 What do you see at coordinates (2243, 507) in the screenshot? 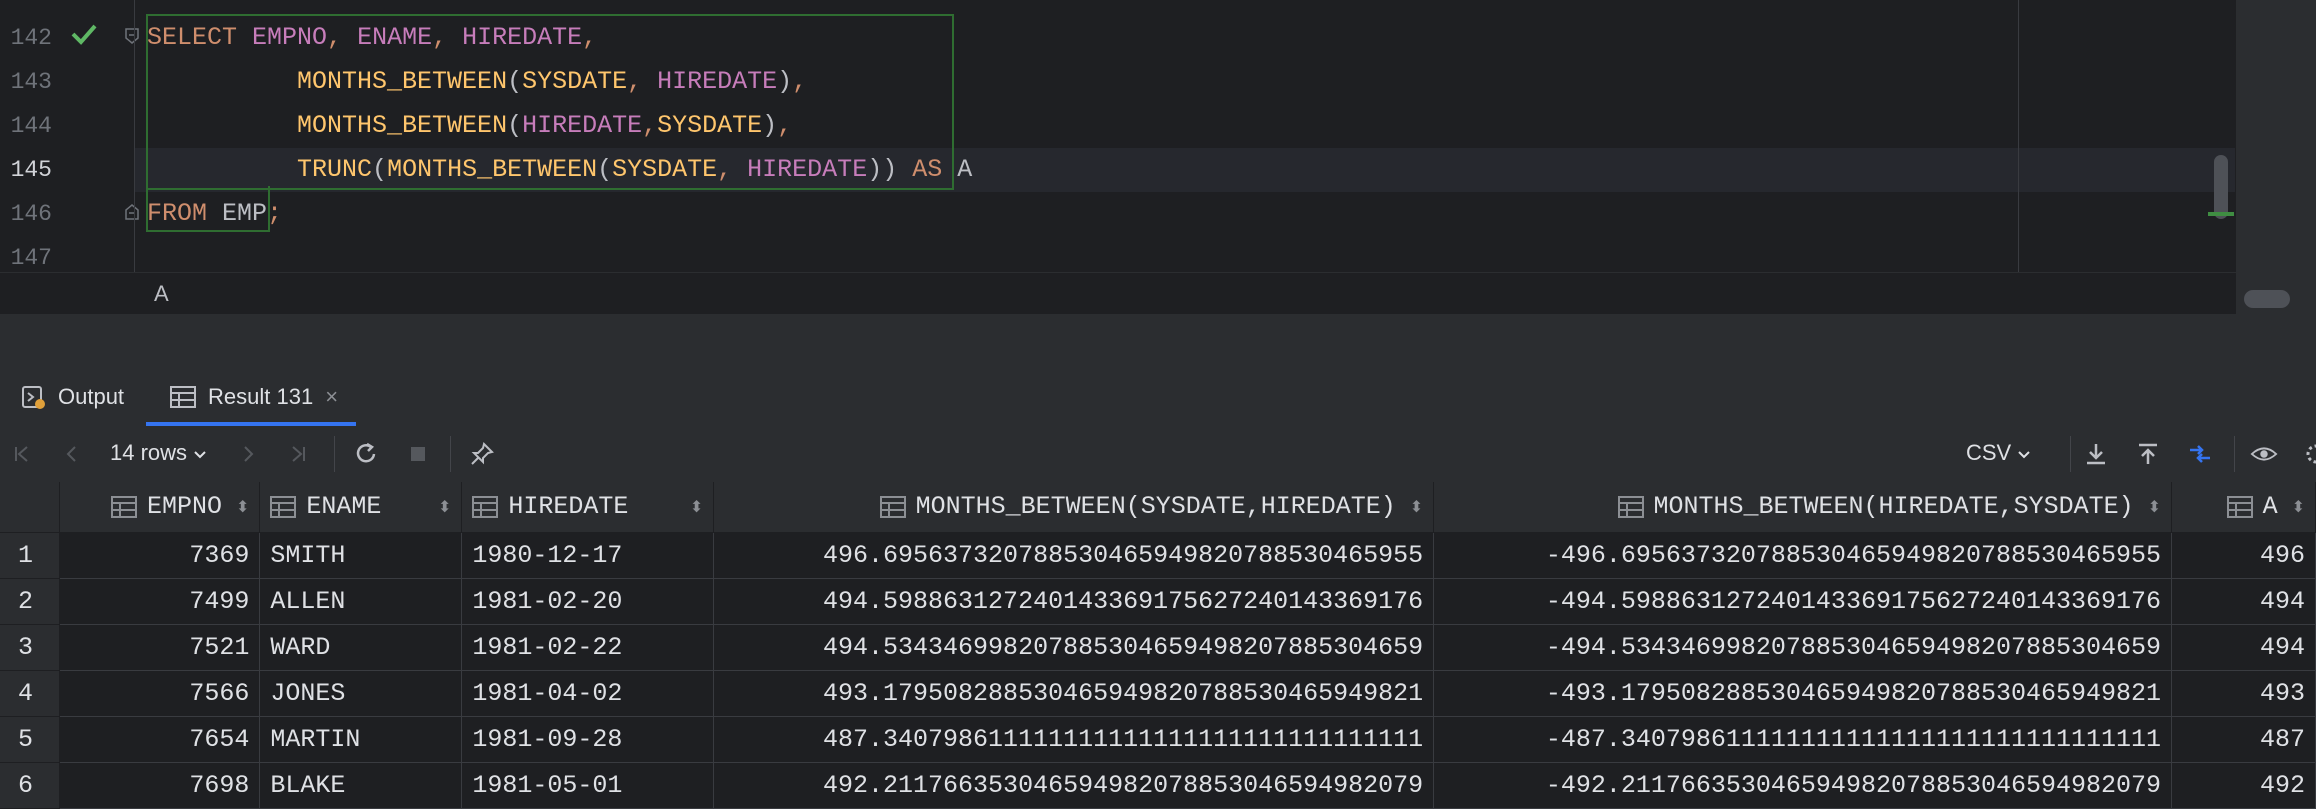
I see `column-header-a: A ⬍` at bounding box center [2243, 507].